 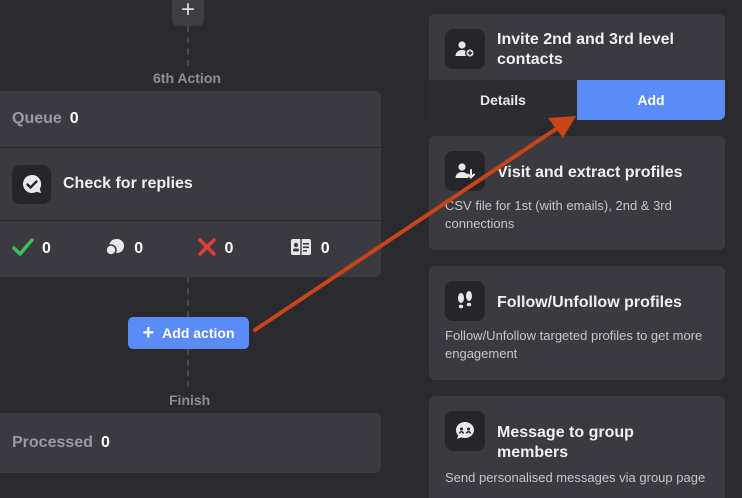 What do you see at coordinates (465, 301) in the screenshot?
I see `footprints-icon` at bounding box center [465, 301].